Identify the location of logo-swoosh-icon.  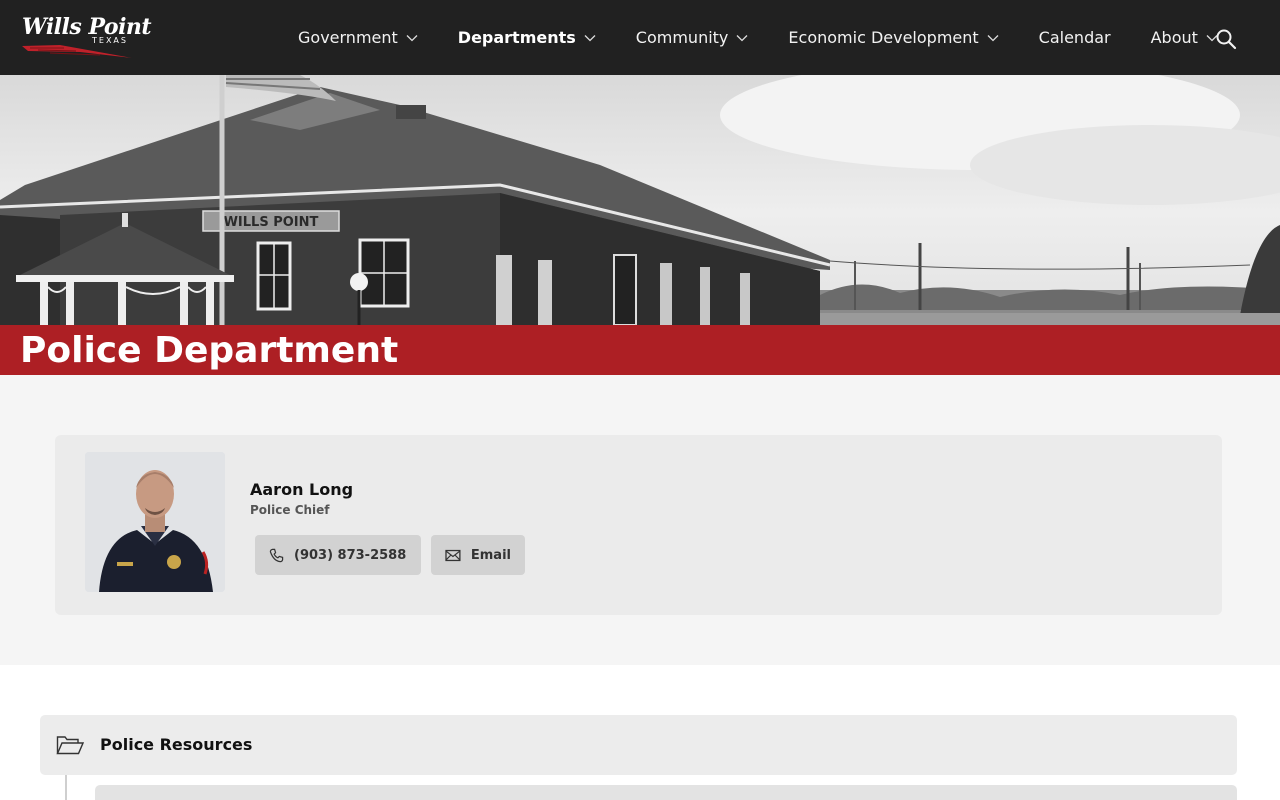
(77, 51).